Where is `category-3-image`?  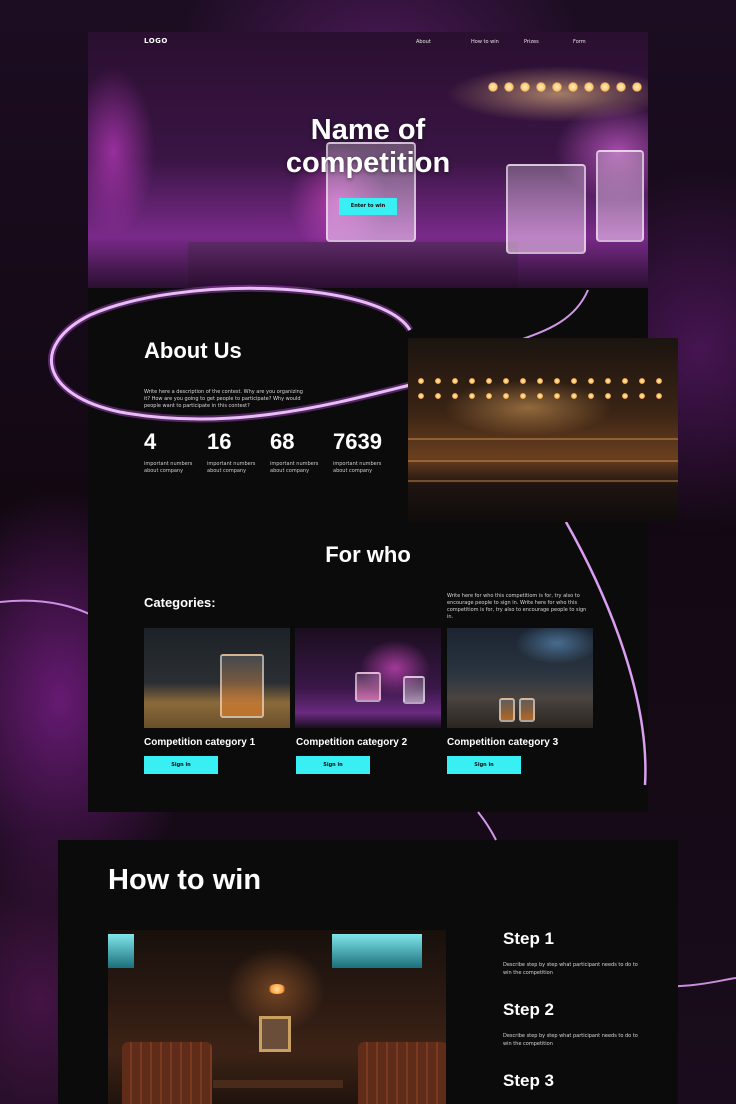 category-3-image is located at coordinates (520, 678).